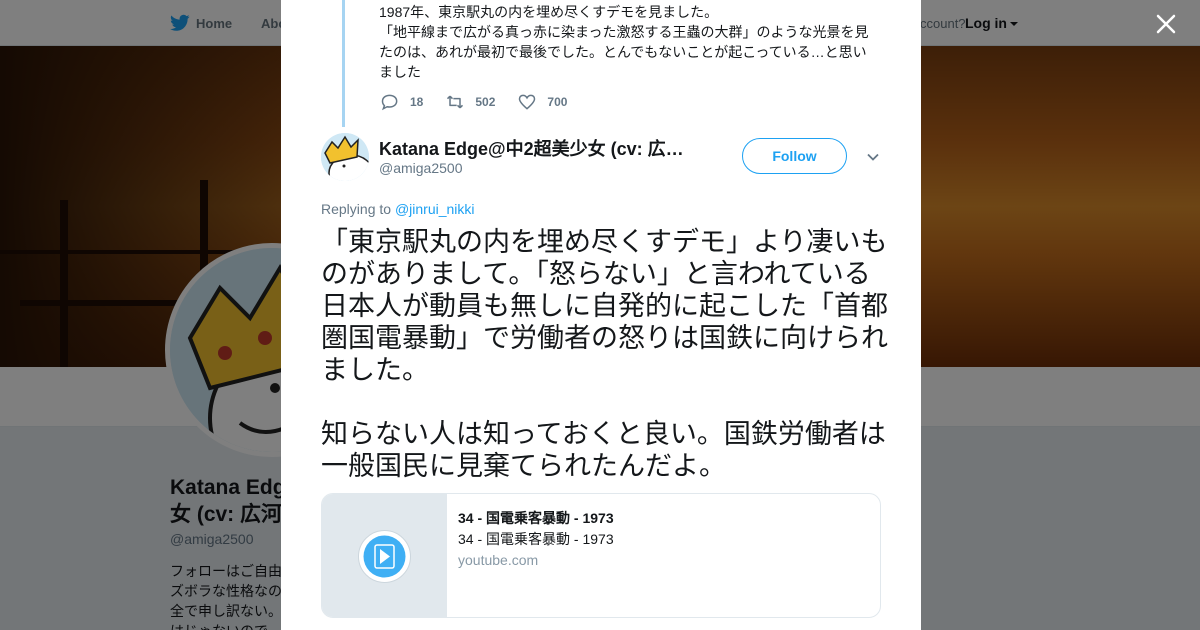  I want to click on card-description: 34 - 国電乗客暴動 - 1973, so click(536, 539).